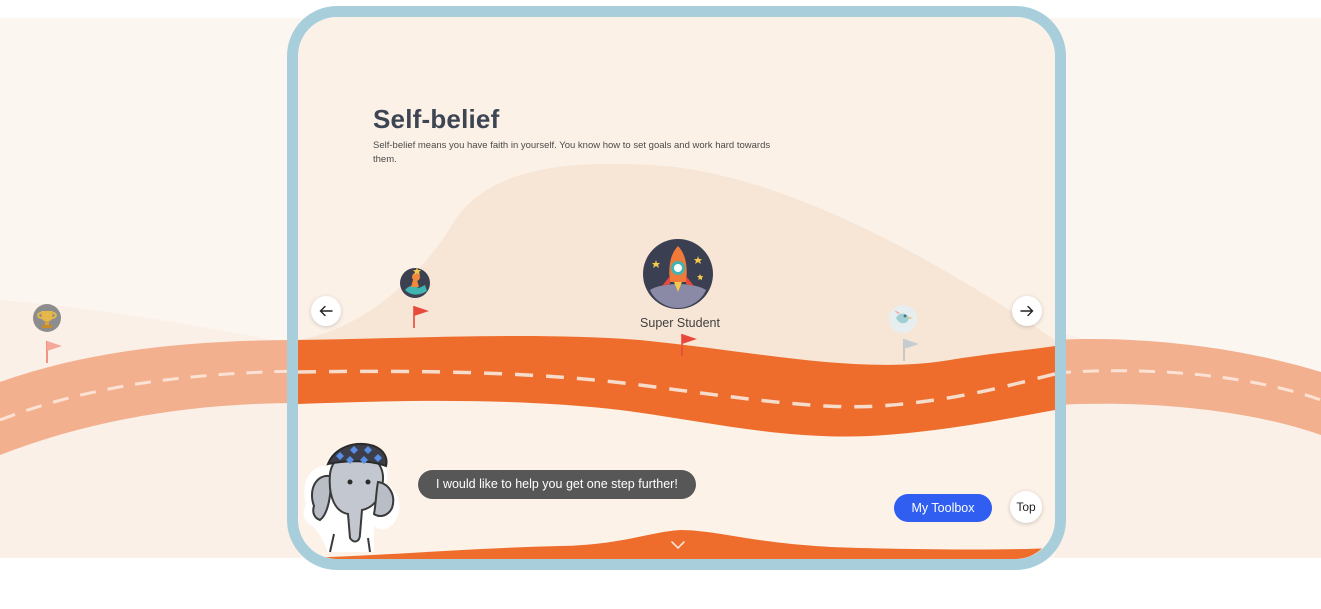  What do you see at coordinates (436, 119) in the screenshot?
I see `page-title: Self-belief` at bounding box center [436, 119].